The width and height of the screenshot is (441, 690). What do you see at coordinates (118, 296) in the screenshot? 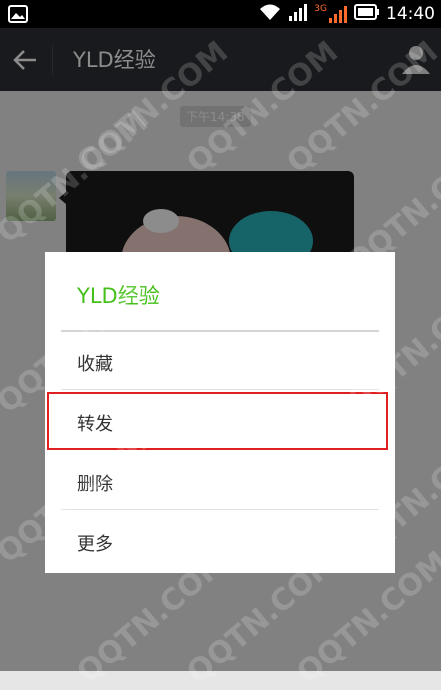
I see `dialog-title: YLD经验` at bounding box center [118, 296].